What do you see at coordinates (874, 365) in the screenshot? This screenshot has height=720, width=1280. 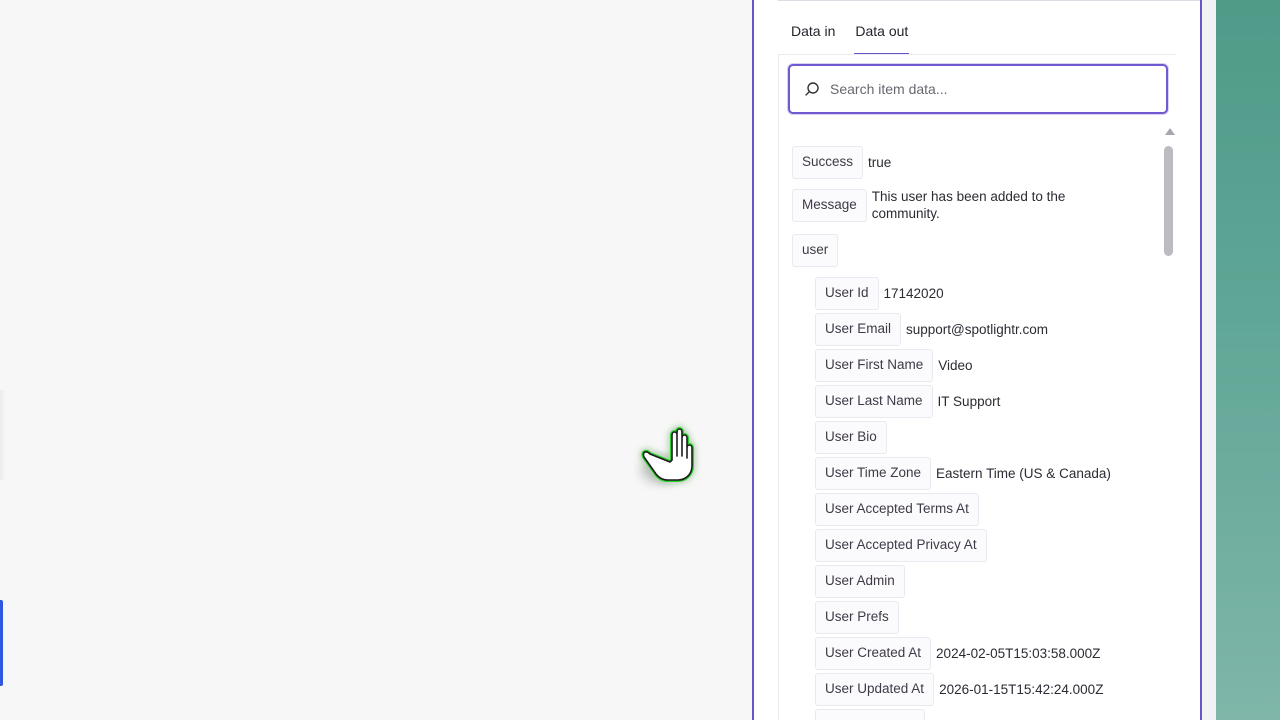 I see `data-key: User First Name` at bounding box center [874, 365].